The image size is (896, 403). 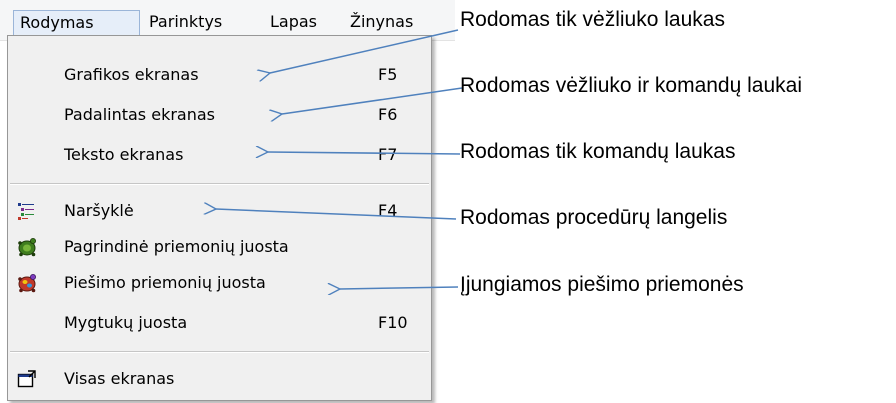 What do you see at coordinates (631, 85) in the screenshot?
I see `annotation-split-screen: Rodomas vėžliuko ir komandų laukai` at bounding box center [631, 85].